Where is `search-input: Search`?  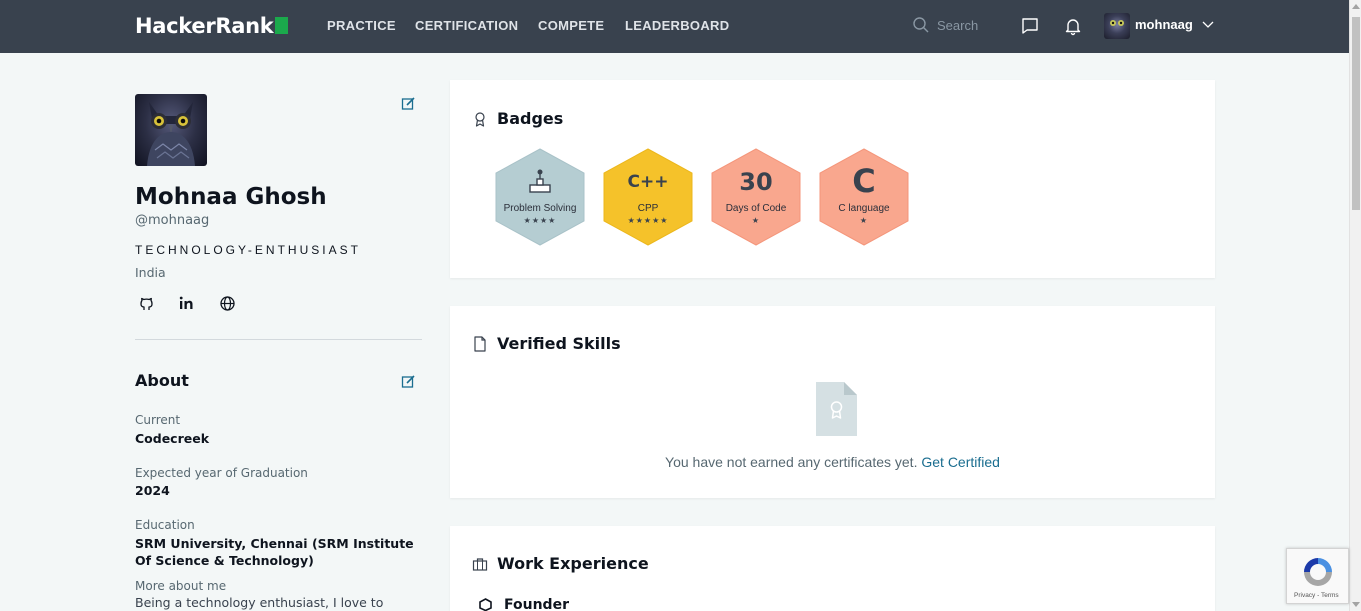
search-input: Search is located at coordinates (957, 26).